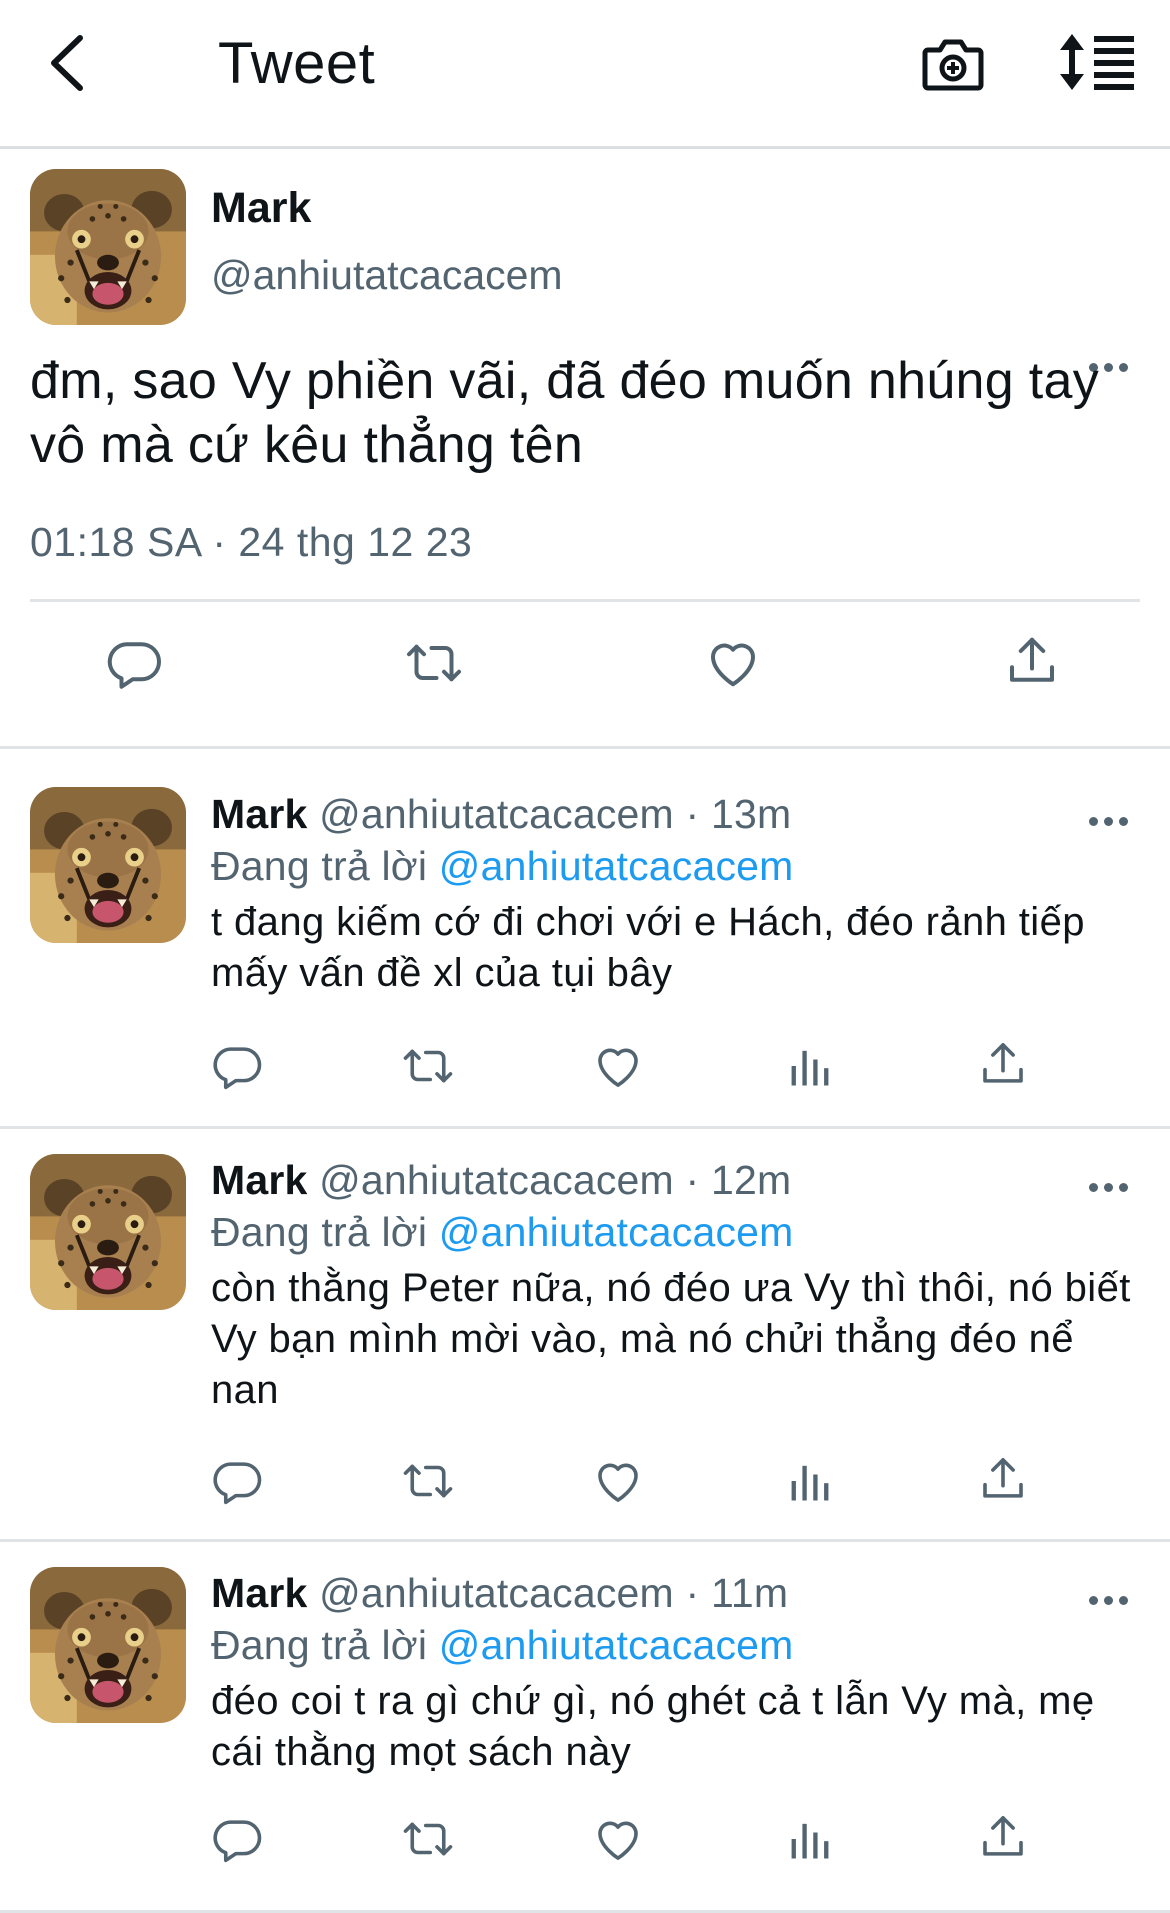 The image size is (1170, 1913). What do you see at coordinates (749, 1593) in the screenshot?
I see `reply-time: 11m` at bounding box center [749, 1593].